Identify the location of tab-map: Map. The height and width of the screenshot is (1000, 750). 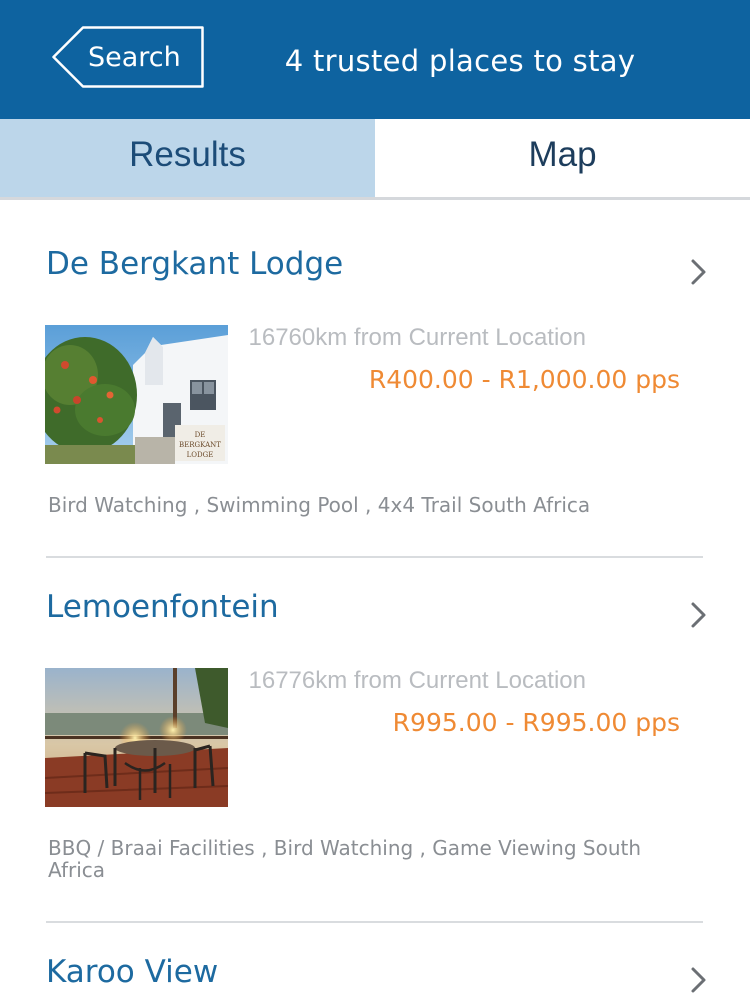
(562, 158).